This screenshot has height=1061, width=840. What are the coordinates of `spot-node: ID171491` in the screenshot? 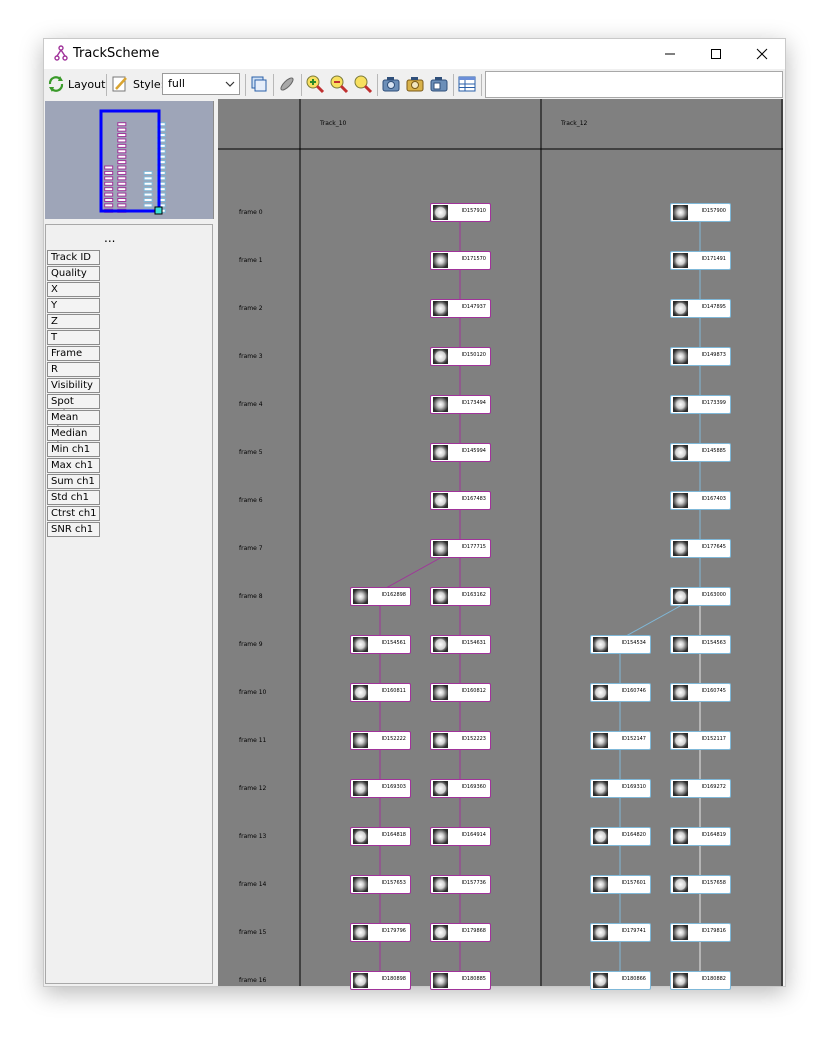 It's located at (700, 260).